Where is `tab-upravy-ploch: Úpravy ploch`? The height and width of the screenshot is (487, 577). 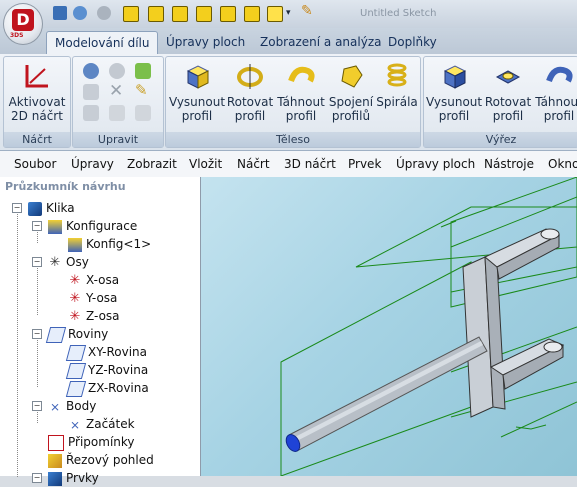 tab-upravy-ploch: Úpravy ploch is located at coordinates (205, 42).